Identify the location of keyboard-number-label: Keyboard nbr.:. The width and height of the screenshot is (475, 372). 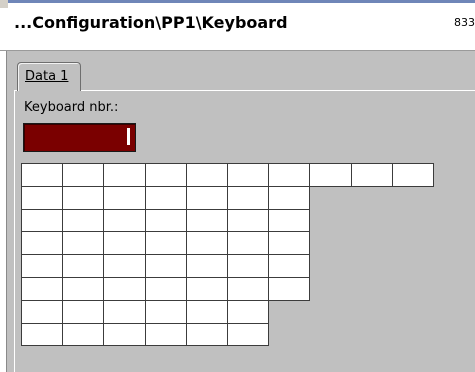
(71, 107).